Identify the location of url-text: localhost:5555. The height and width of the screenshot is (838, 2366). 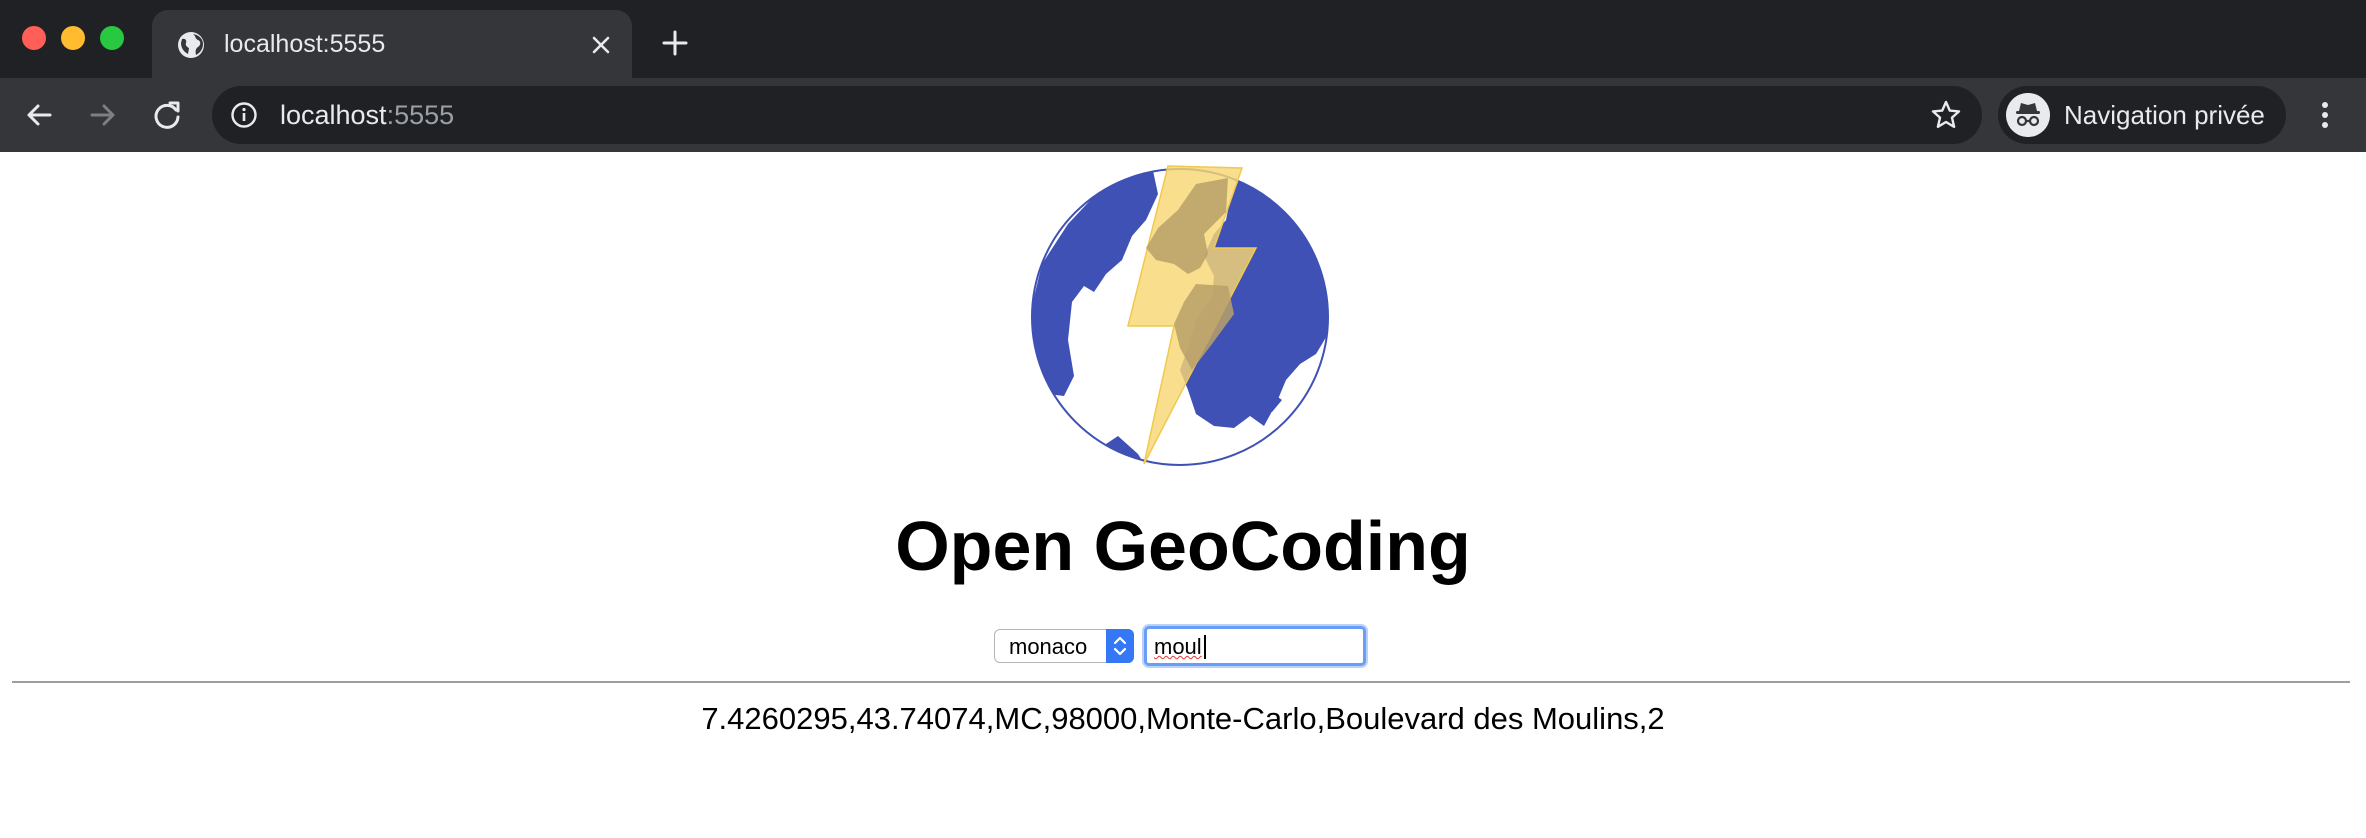
(367, 115).